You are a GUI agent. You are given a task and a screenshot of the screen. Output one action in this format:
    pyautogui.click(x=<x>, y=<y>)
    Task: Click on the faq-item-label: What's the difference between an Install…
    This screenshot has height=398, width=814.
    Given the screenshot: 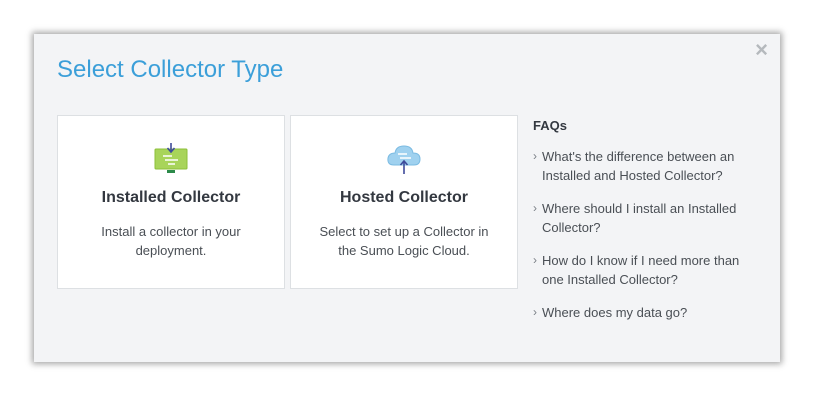 What is the action you would take?
    pyautogui.click(x=638, y=166)
    